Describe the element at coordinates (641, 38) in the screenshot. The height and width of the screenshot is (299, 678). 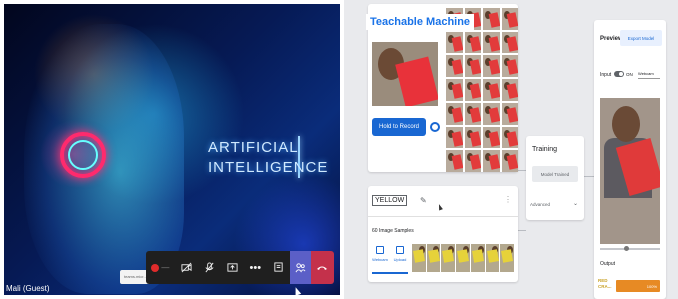
I see `export-model-button: Export Model` at that location.